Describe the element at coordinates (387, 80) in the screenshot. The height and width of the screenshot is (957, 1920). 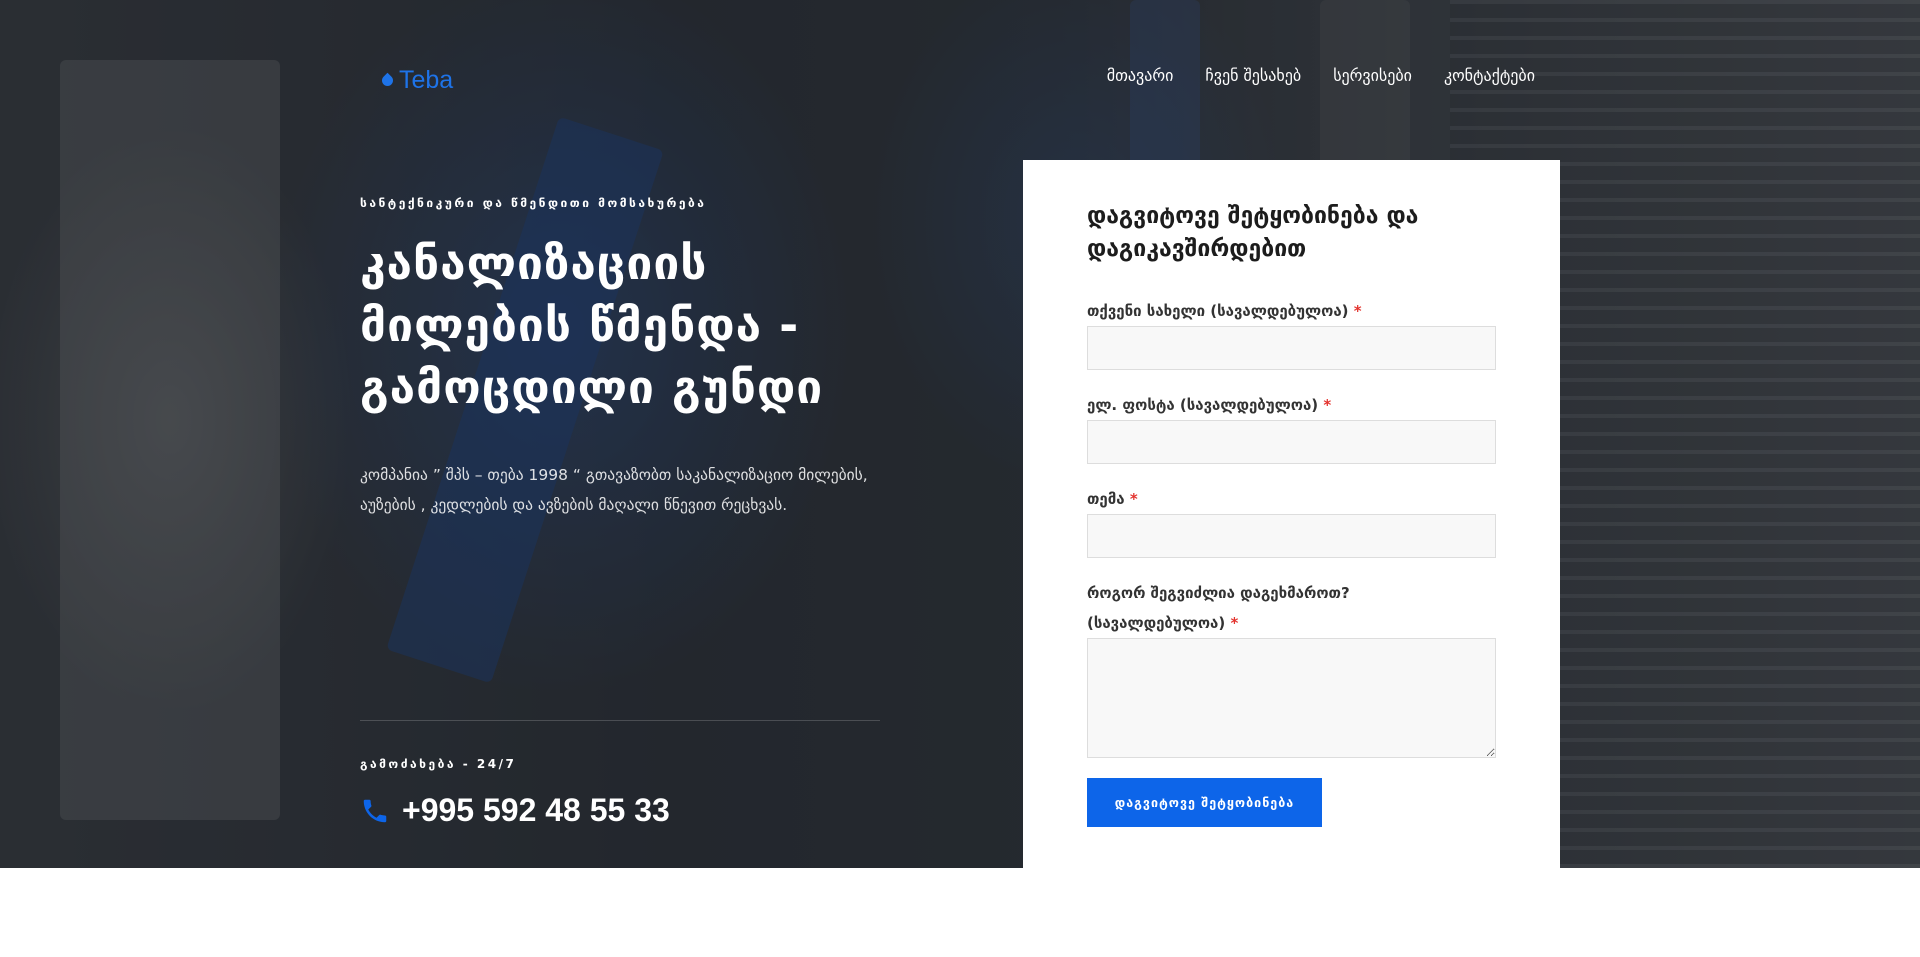
I see `water-drop-icon` at that location.